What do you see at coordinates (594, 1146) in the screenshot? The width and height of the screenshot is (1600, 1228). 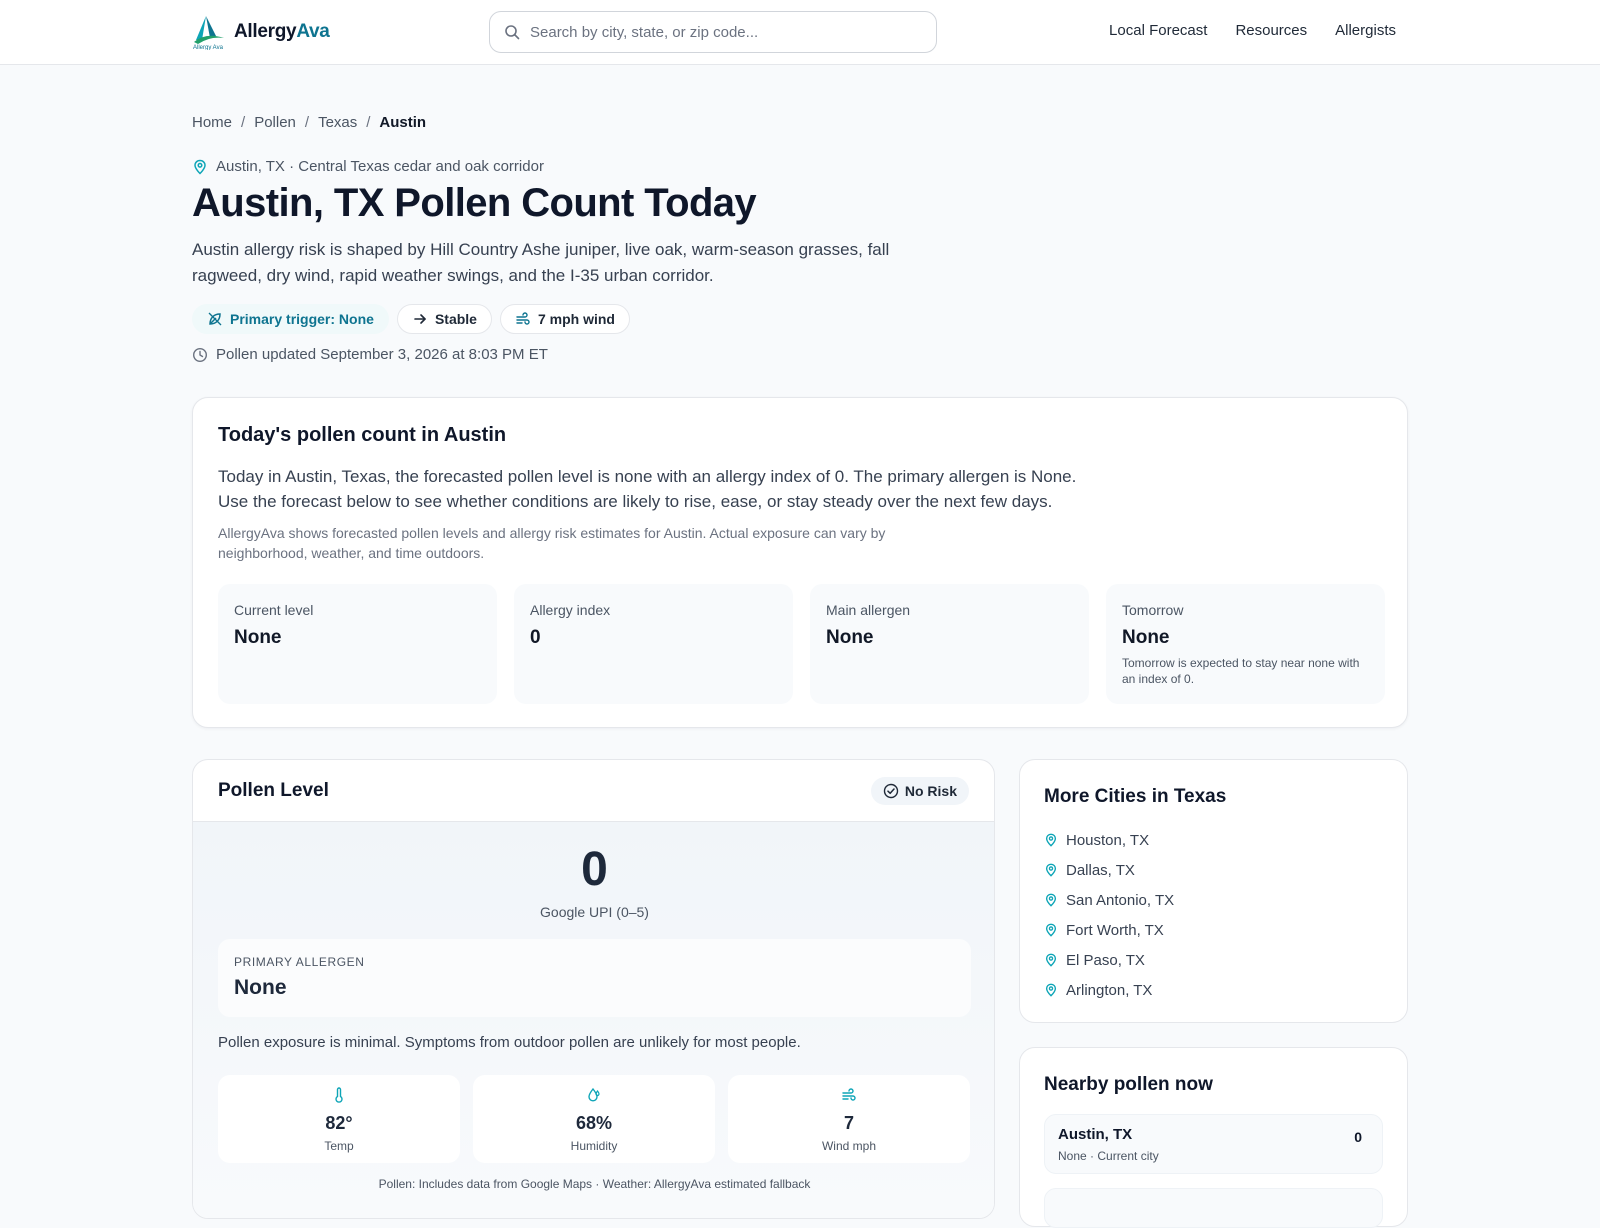 I see `humidity-label: Humidity` at bounding box center [594, 1146].